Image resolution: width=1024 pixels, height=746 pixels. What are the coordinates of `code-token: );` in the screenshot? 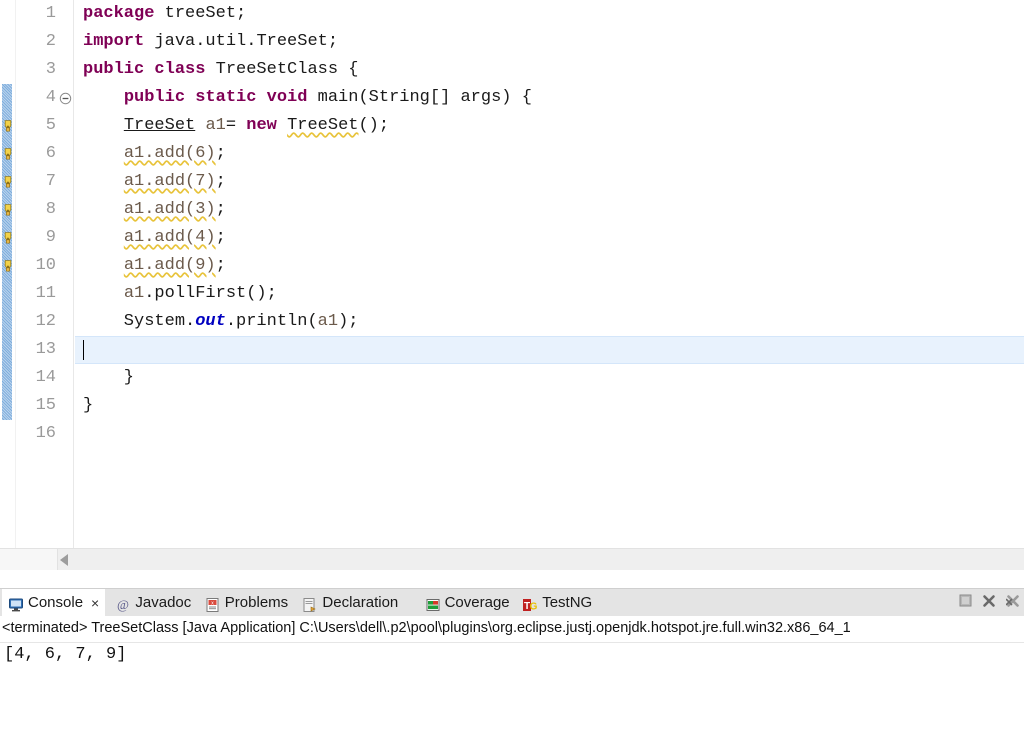 It's located at (348, 321).